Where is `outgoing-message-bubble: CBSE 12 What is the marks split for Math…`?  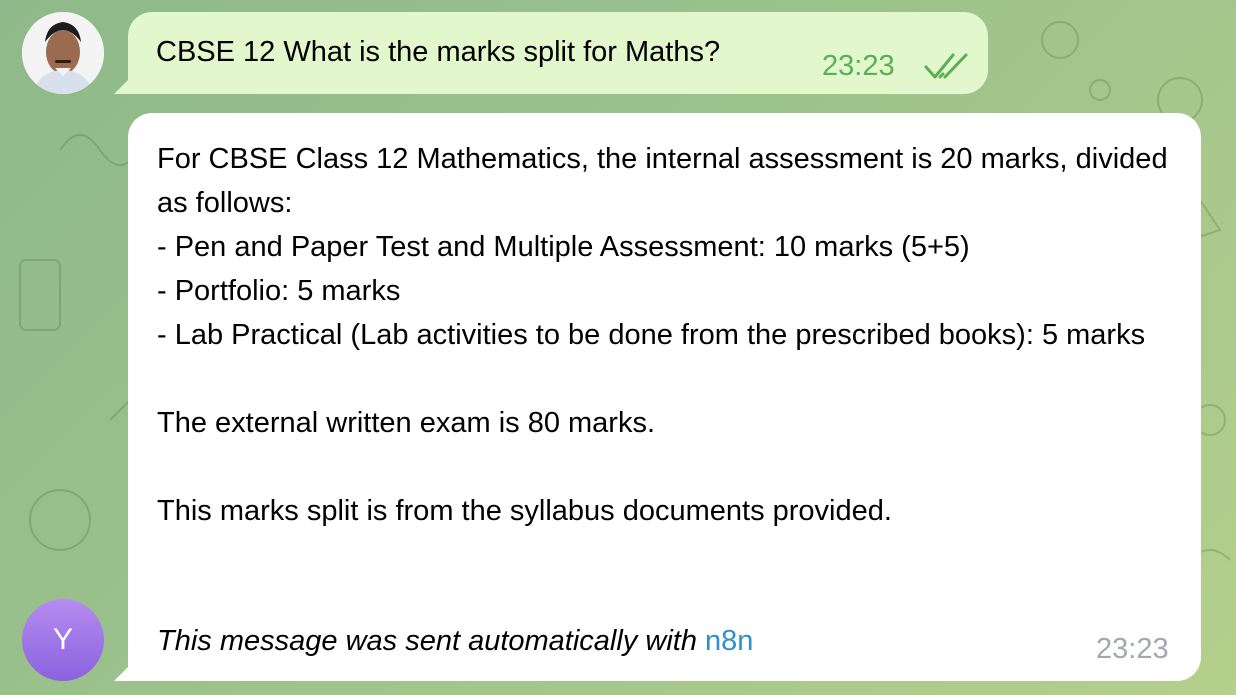
outgoing-message-bubble: CBSE 12 What is the marks split for Math… is located at coordinates (551, 53).